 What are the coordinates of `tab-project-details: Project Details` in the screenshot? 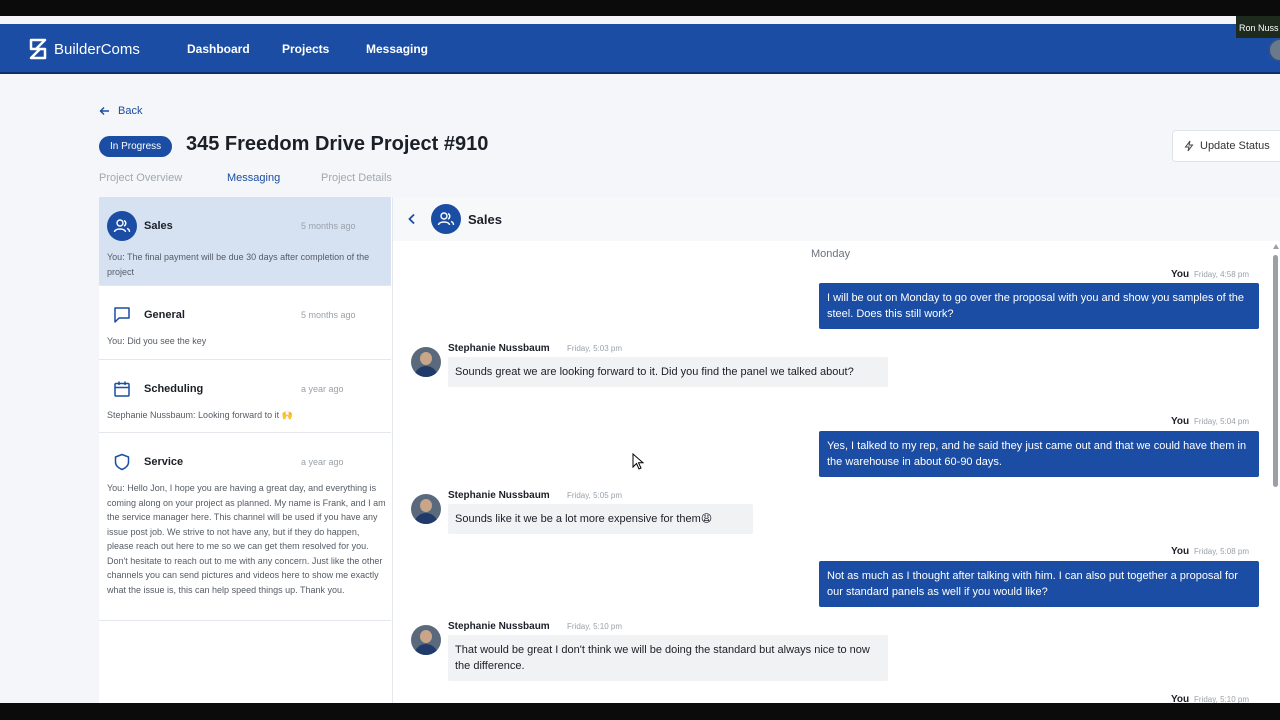 It's located at (356, 178).